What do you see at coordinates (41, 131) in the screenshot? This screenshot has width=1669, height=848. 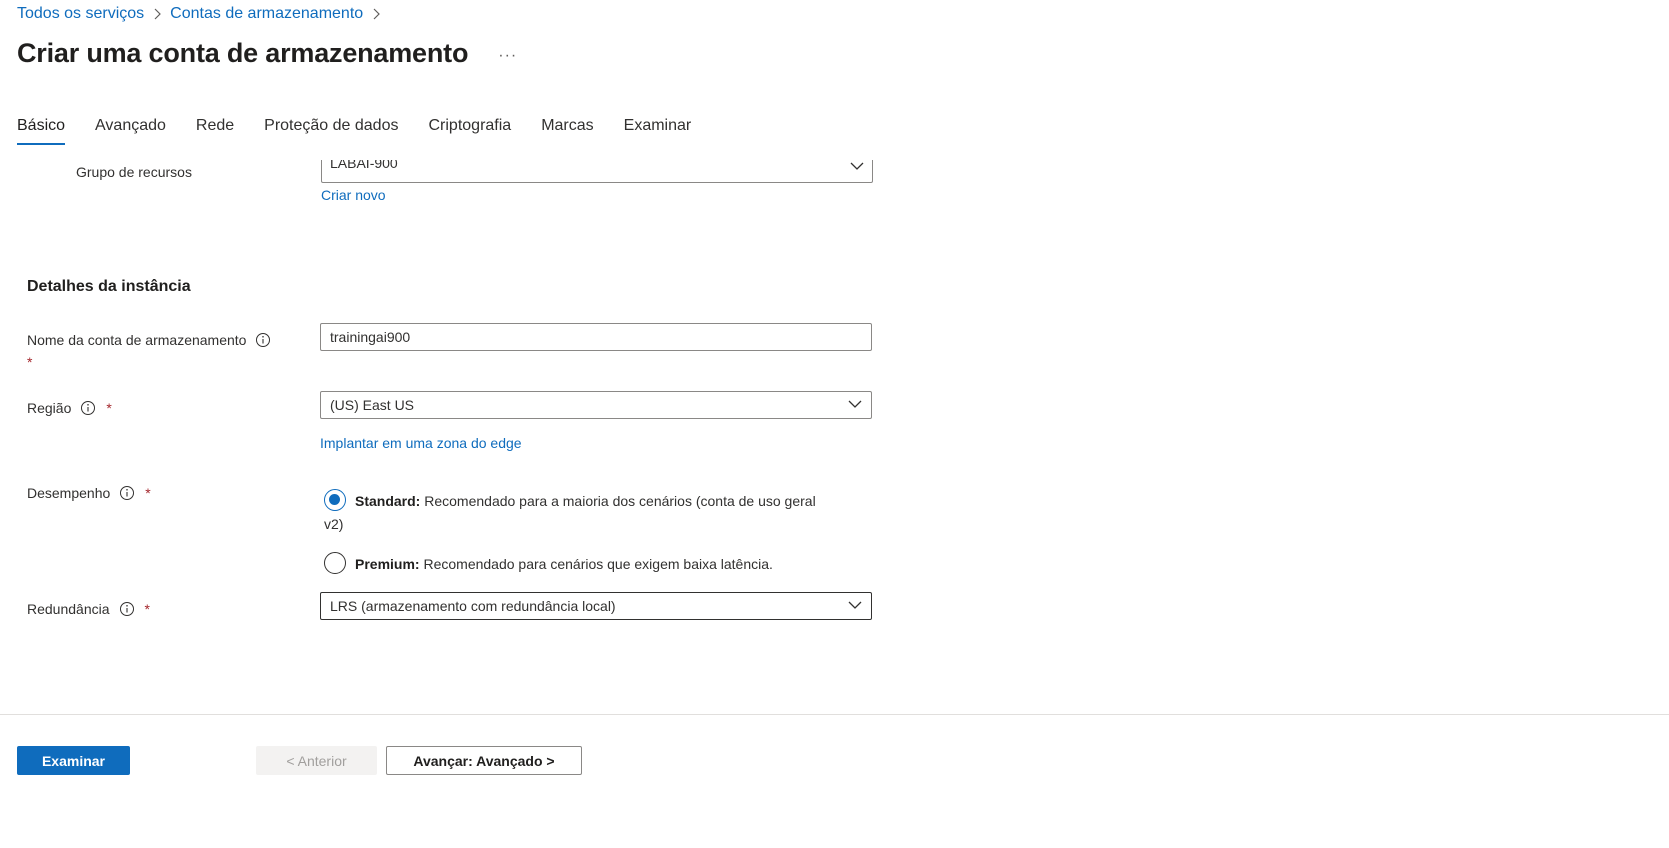 I see `tab-basico: Básico` at bounding box center [41, 131].